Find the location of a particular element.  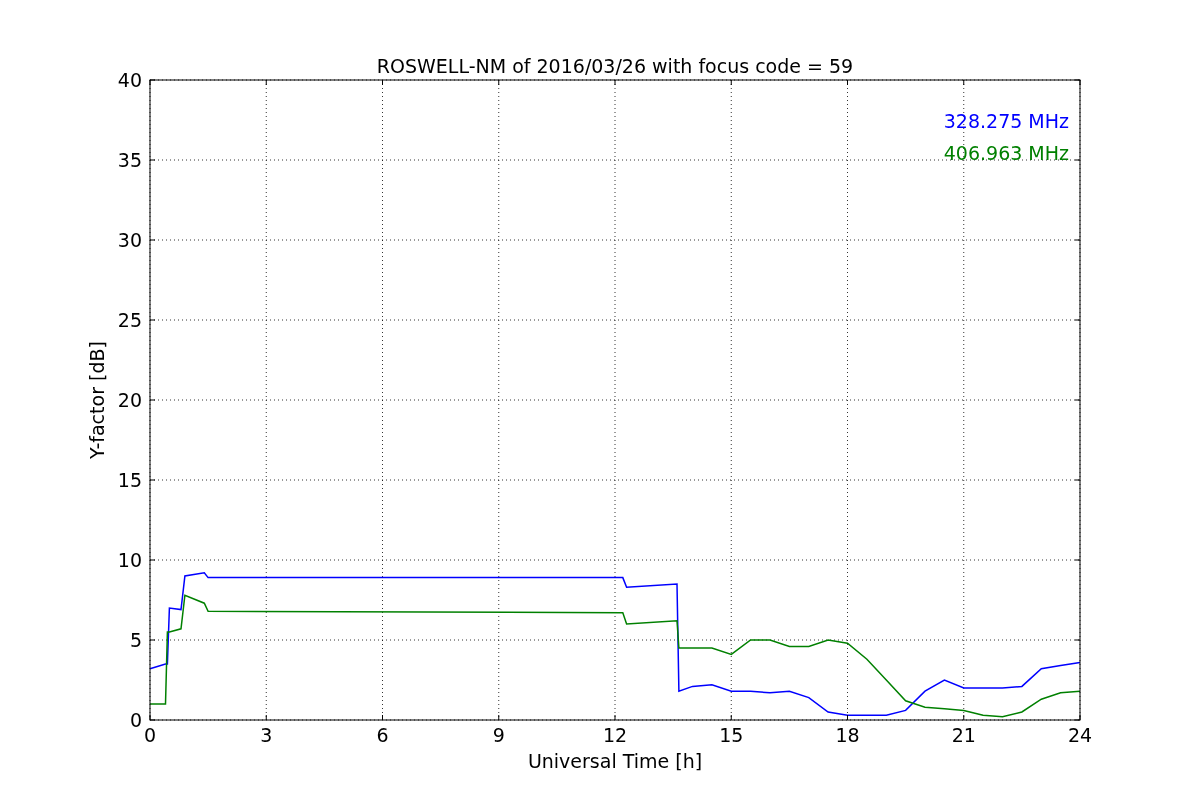

tick-label: 25 is located at coordinates (129, 320).